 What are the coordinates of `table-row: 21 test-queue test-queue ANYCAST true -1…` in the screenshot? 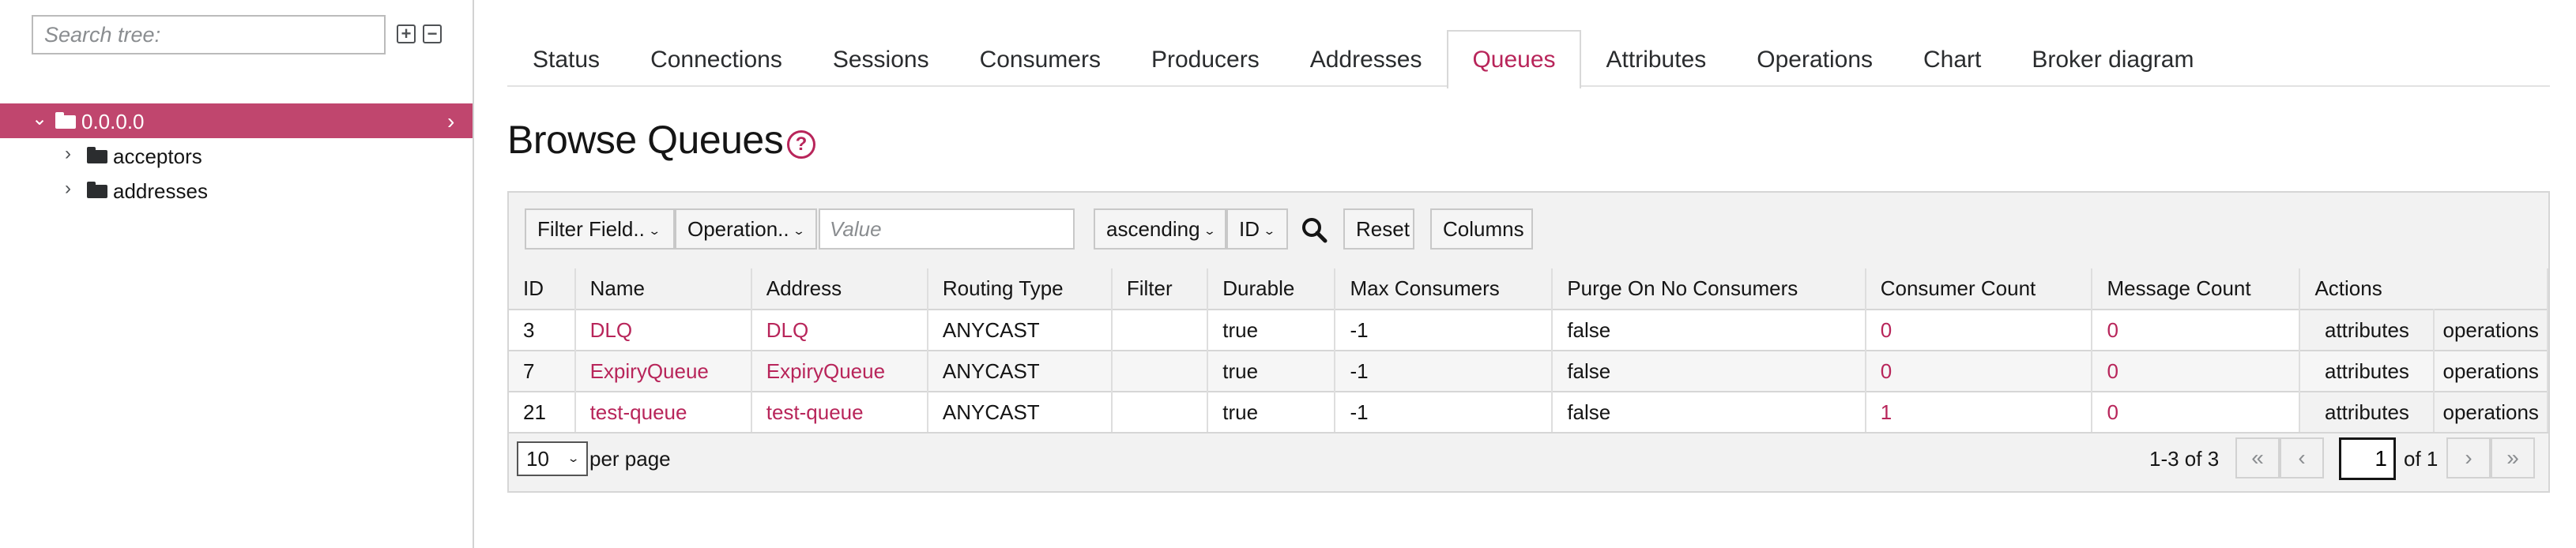 It's located at (1528, 413).